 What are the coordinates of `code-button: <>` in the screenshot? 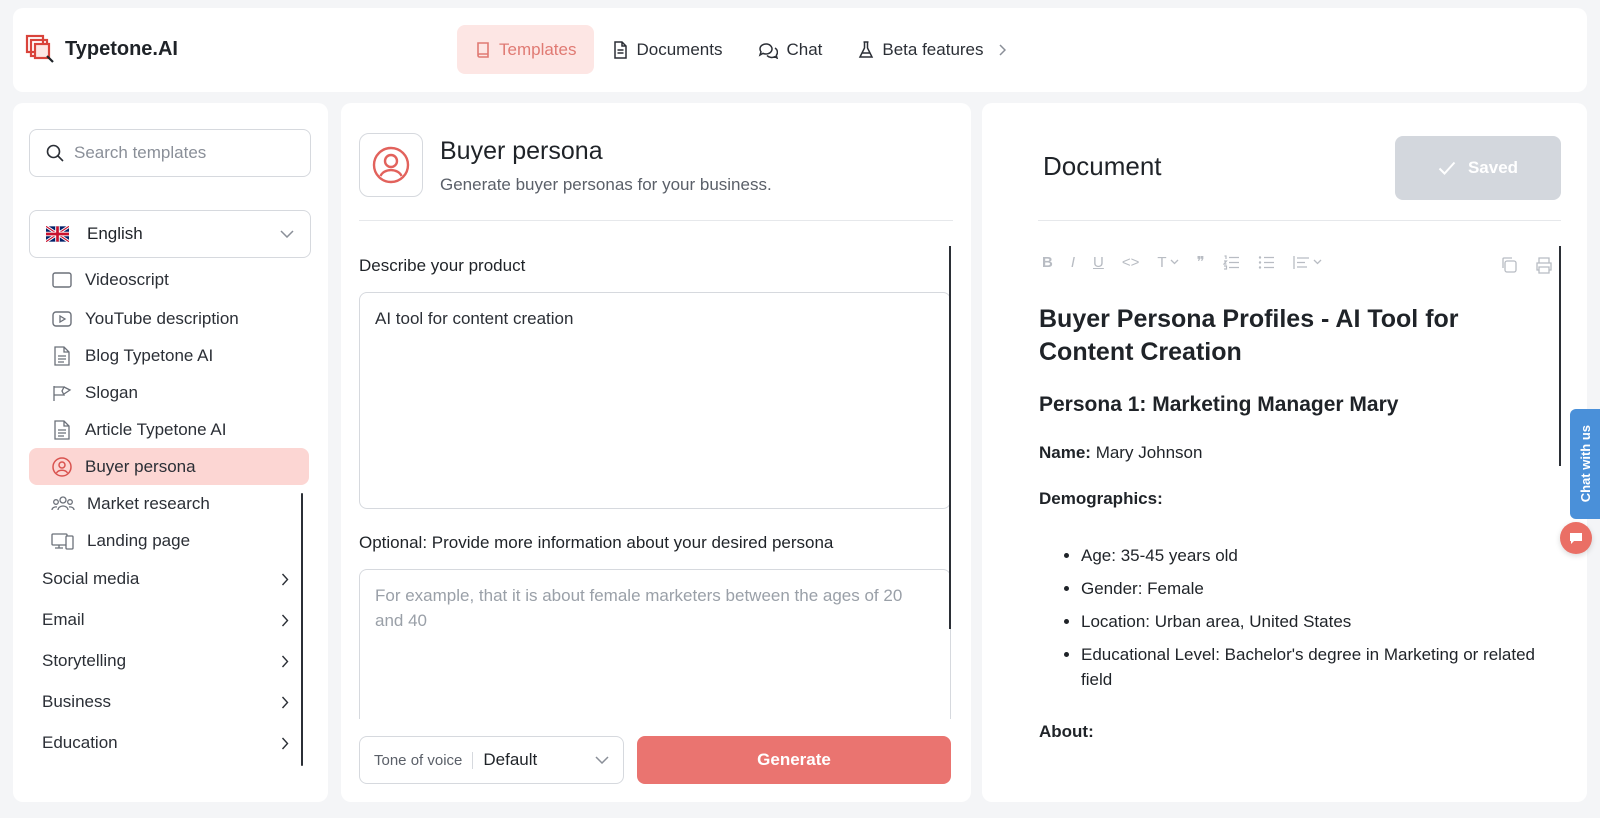 It's located at (1131, 262).